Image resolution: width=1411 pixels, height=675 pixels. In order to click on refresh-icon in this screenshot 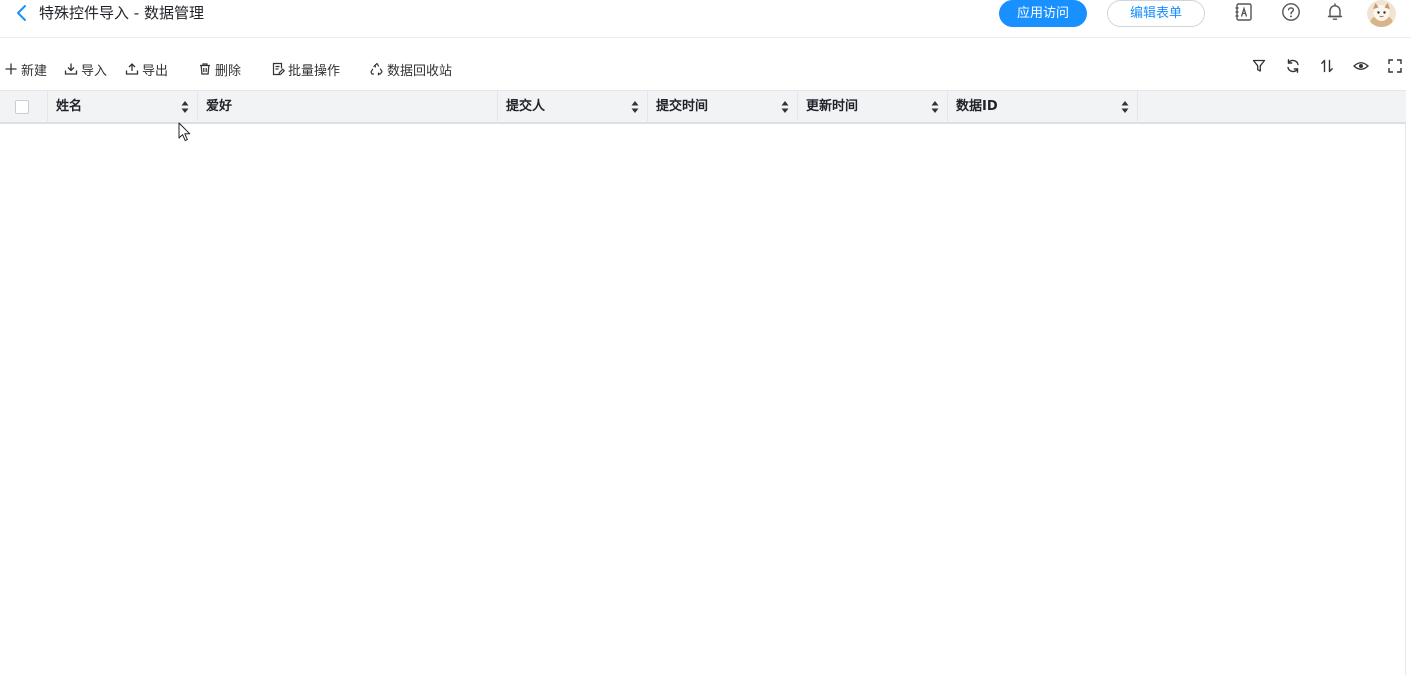, I will do `click(1293, 66)`.